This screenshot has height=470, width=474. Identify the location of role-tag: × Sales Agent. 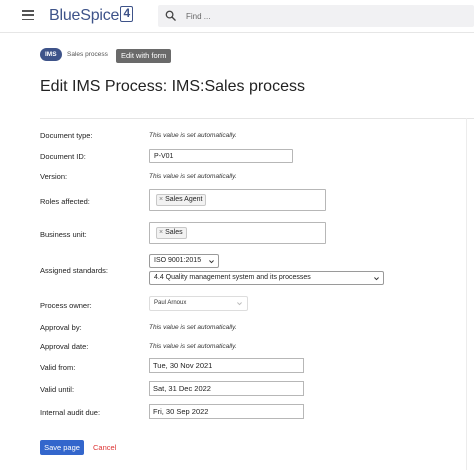
(181, 200).